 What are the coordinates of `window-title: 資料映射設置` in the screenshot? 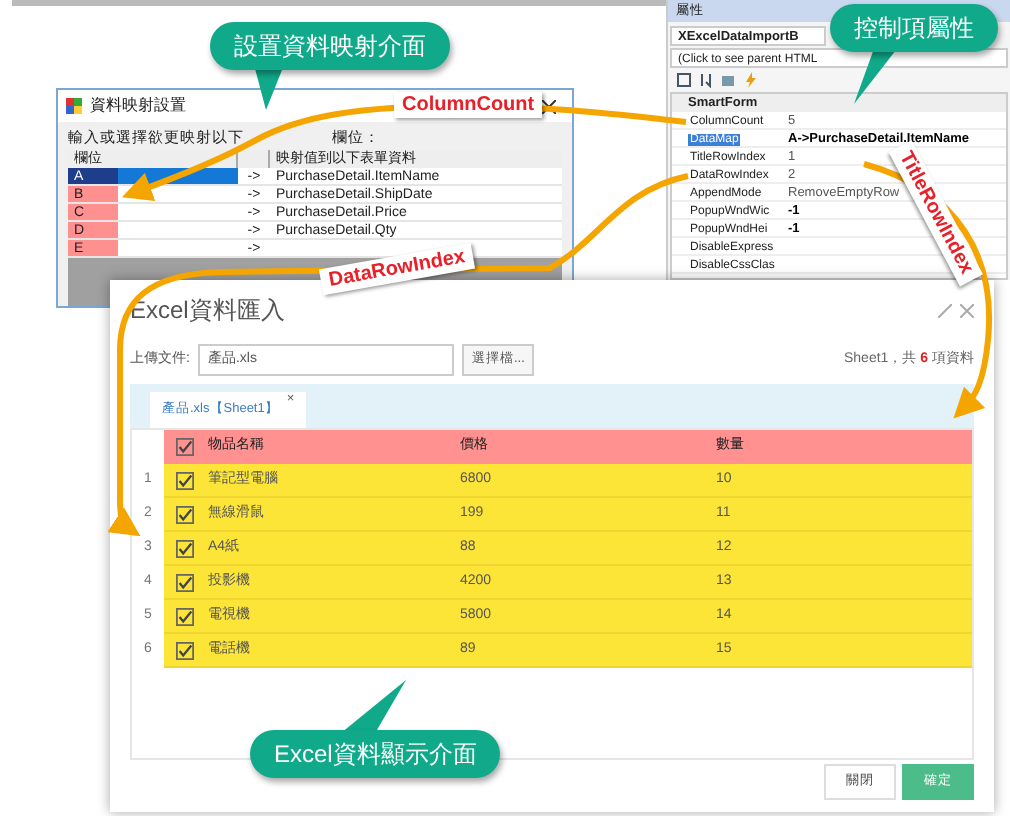 It's located at (138, 106).